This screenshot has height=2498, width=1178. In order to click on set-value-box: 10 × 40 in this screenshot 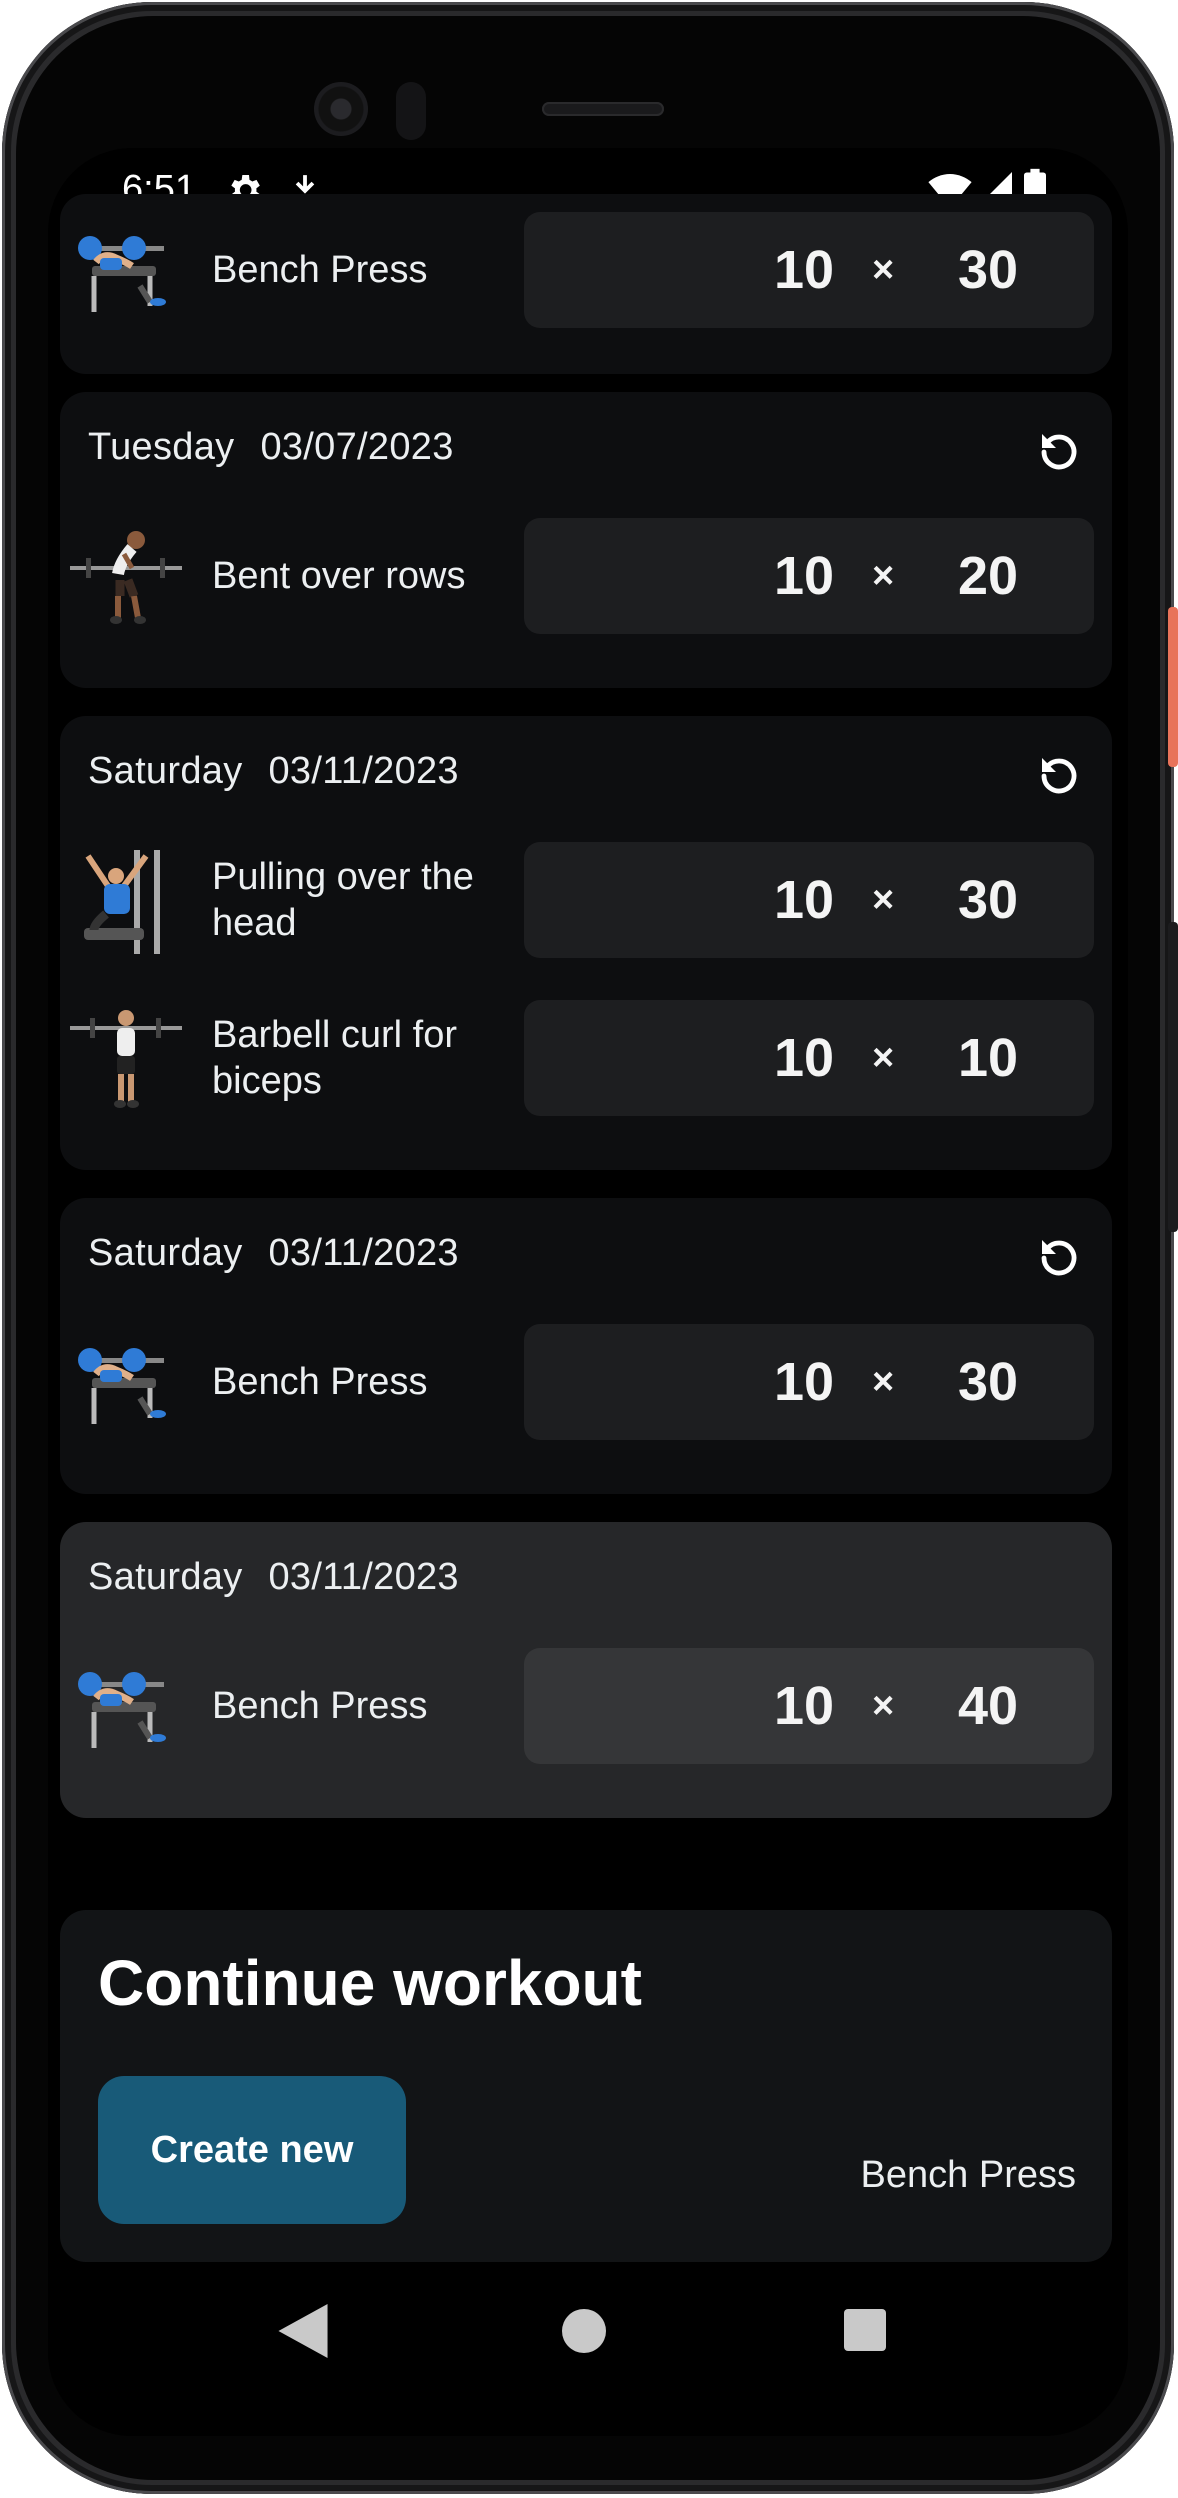, I will do `click(809, 1706)`.